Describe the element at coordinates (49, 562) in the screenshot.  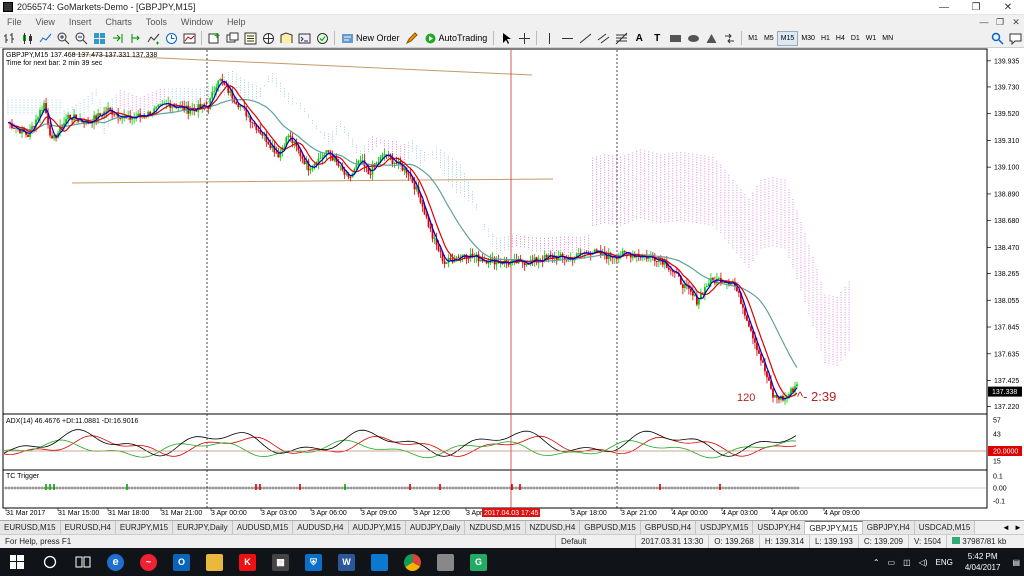
I see `taskbar-search` at that location.